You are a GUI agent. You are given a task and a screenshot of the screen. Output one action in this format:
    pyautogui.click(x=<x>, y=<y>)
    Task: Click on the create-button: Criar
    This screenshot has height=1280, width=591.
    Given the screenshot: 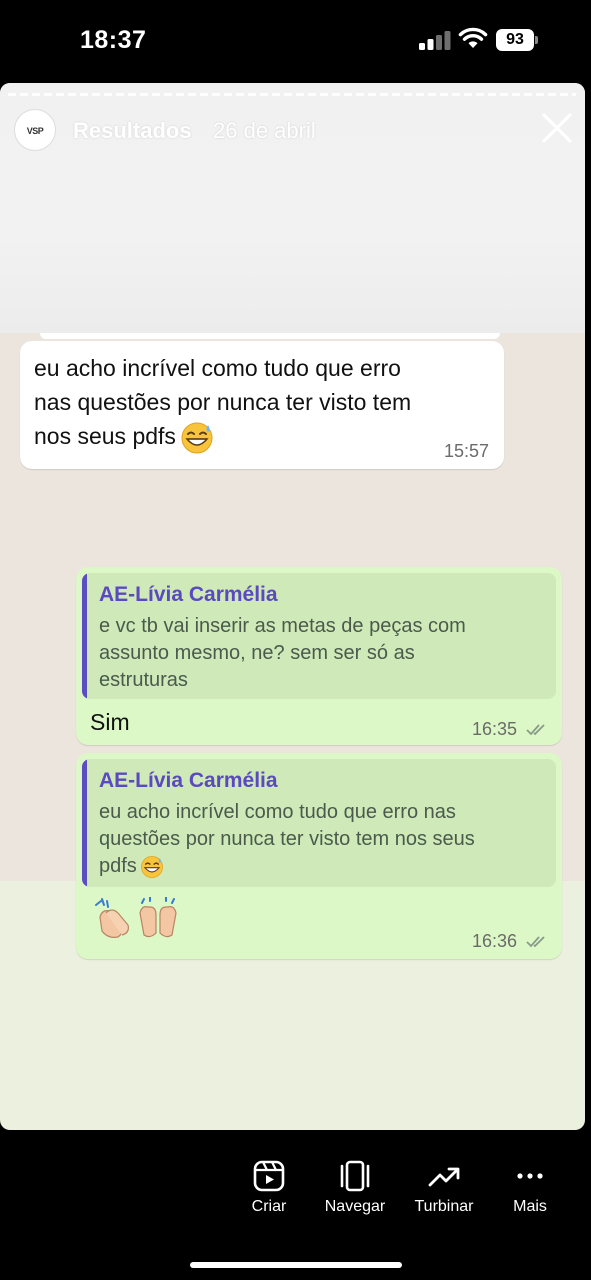 What is the action you would take?
    pyautogui.click(x=269, y=1195)
    